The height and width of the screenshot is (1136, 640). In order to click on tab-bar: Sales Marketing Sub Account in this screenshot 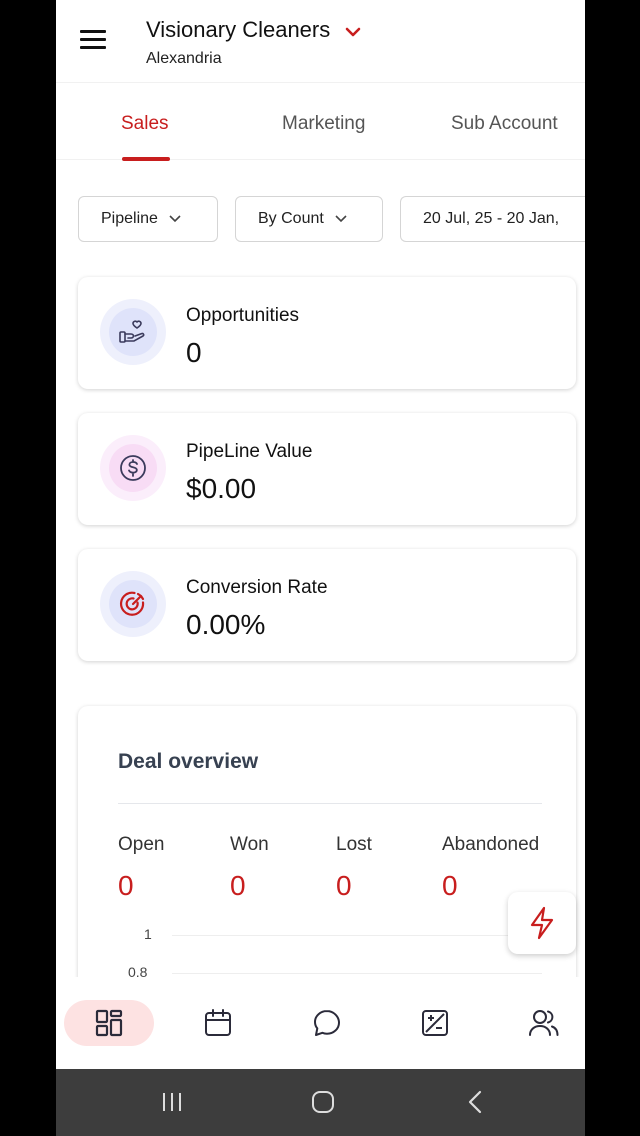, I will do `click(320, 121)`.